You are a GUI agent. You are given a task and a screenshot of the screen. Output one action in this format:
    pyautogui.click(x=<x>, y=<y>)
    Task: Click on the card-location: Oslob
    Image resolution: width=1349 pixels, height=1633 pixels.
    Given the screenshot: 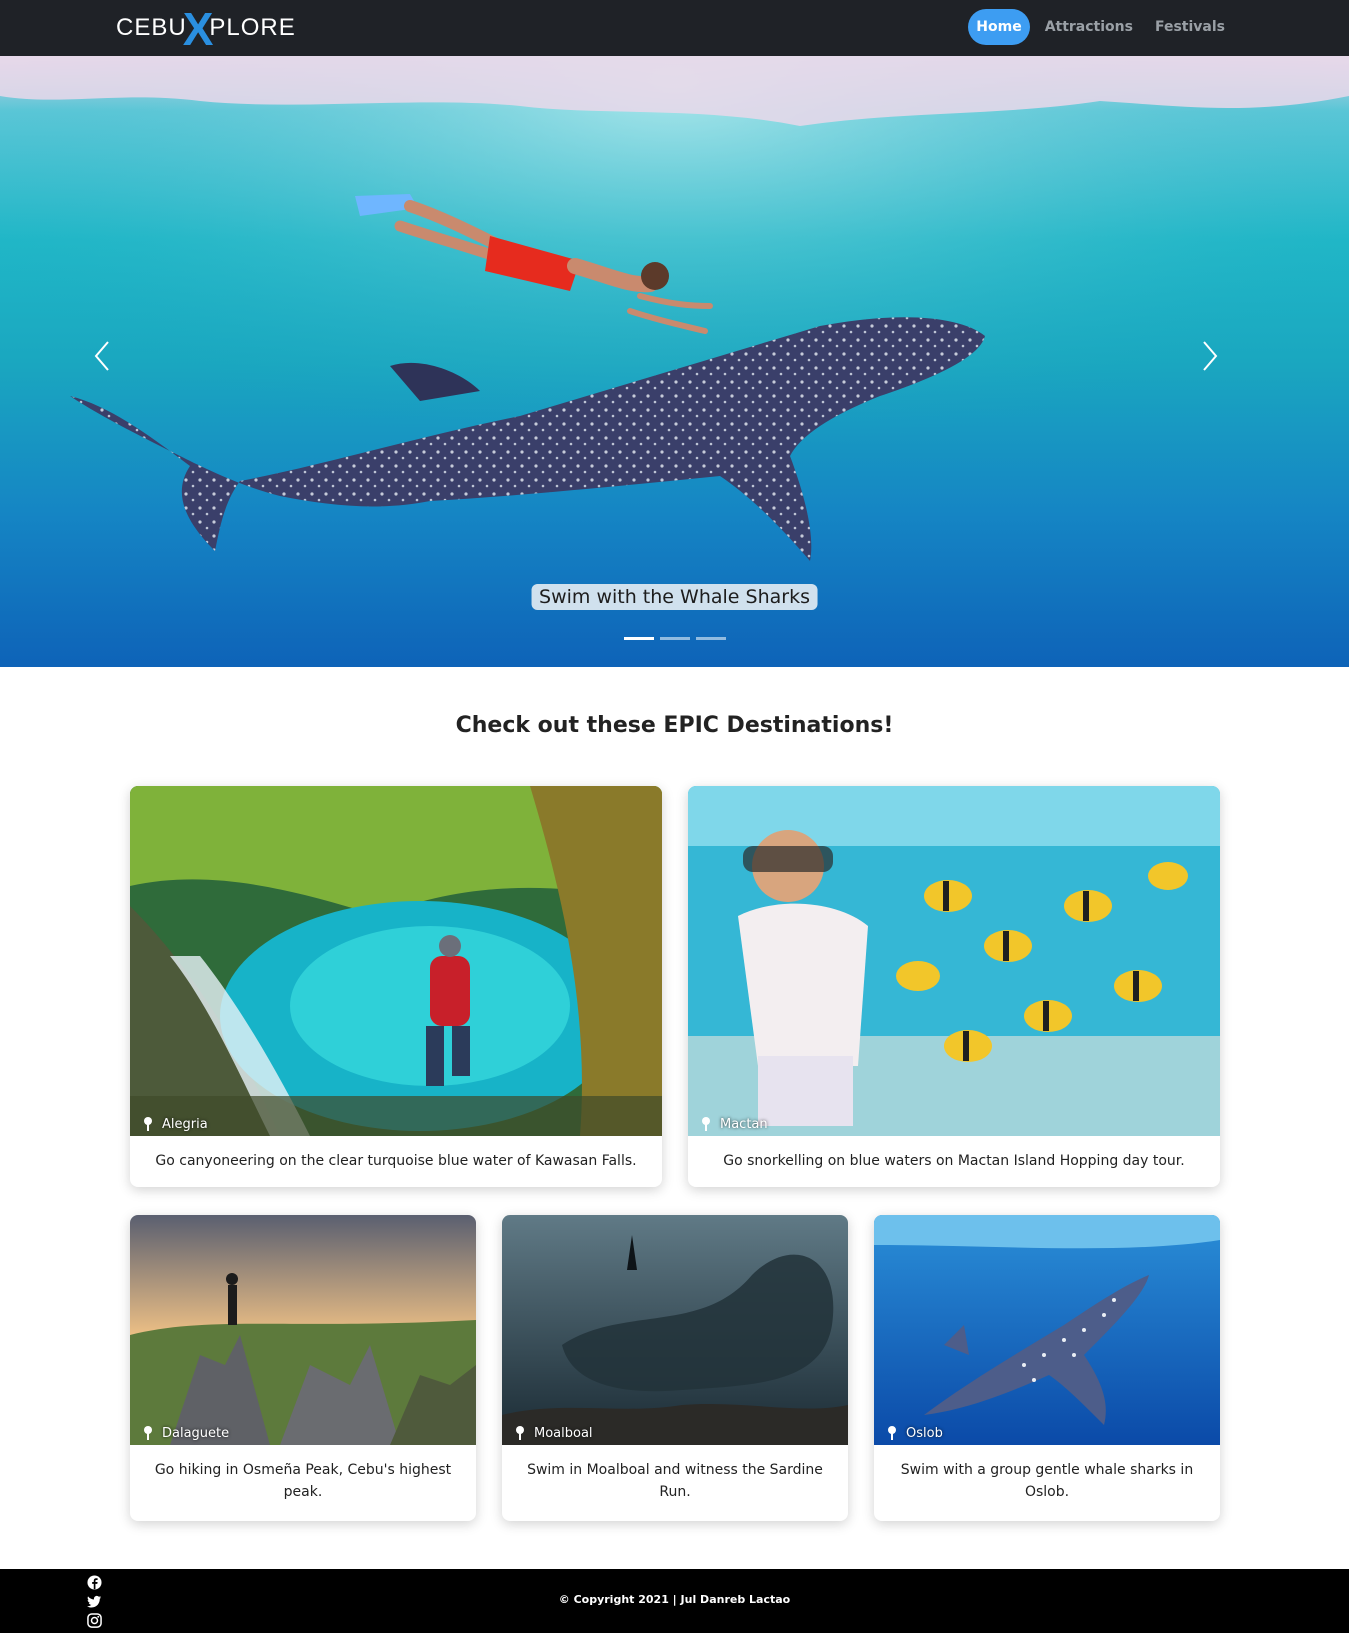 What is the action you would take?
    pyautogui.click(x=914, y=1433)
    